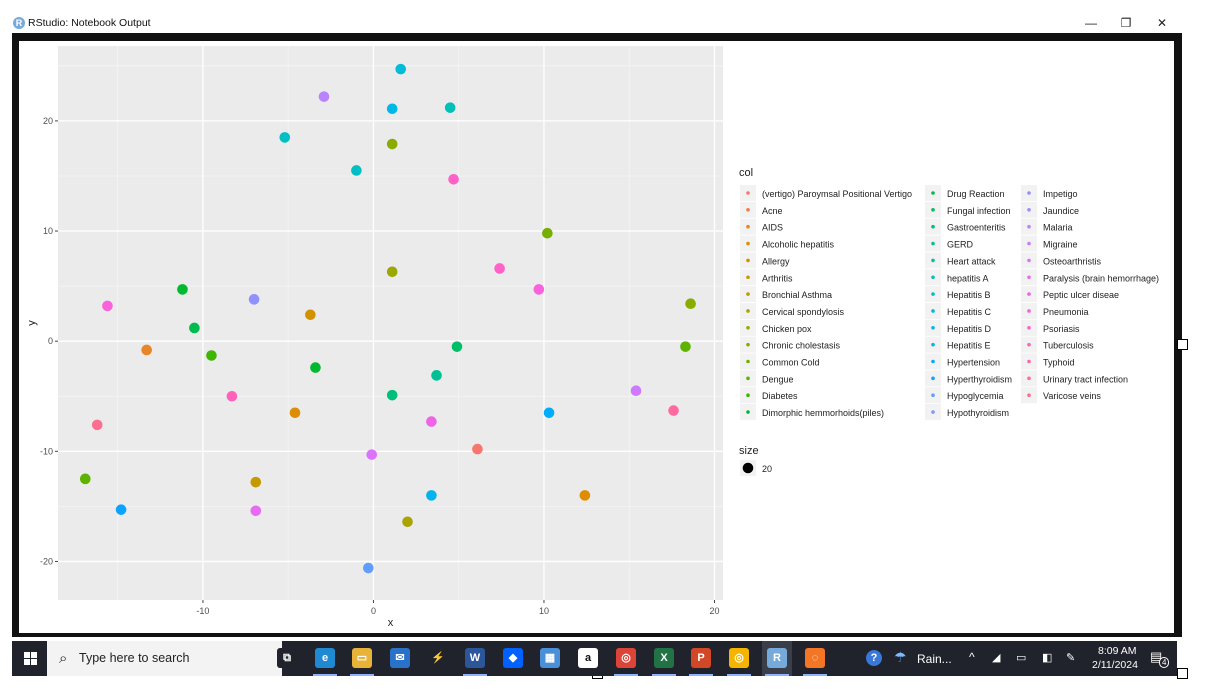 This screenshot has height=690, width=1206. Describe the element at coordinates (777, 278) in the screenshot. I see `legend-entry: Arthritis` at that location.